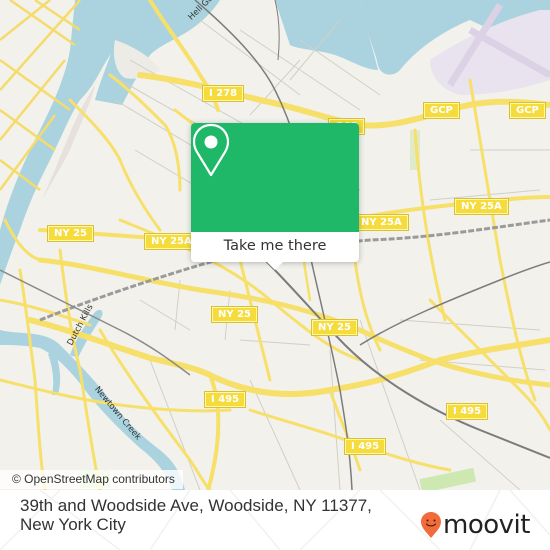 The width and height of the screenshot is (550, 550). Describe the element at coordinates (211, 150) in the screenshot. I see `location-pin-icon` at that location.